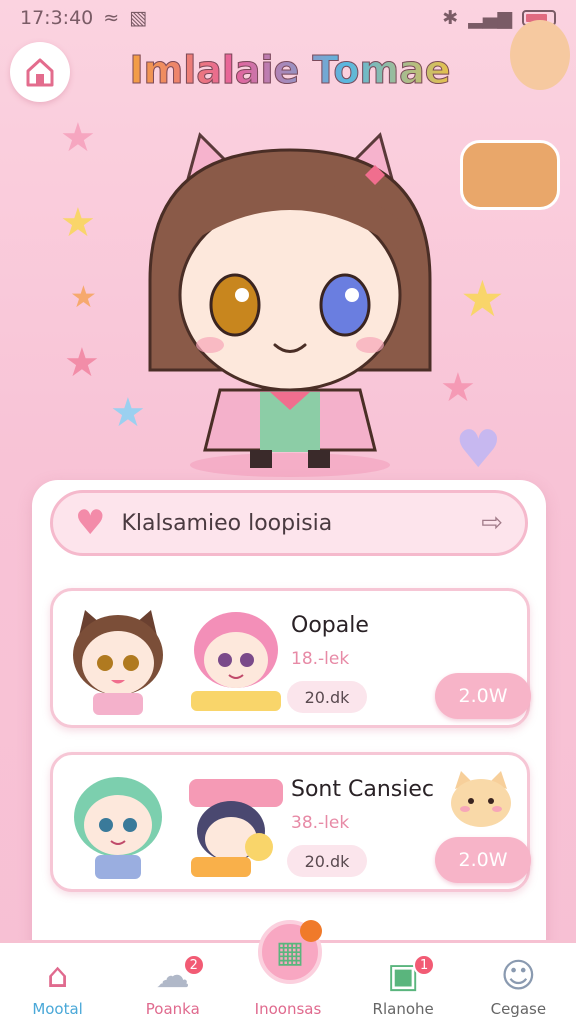 The height and width of the screenshot is (1024, 576). I want to click on home-icon: ⌂, so click(57, 976).